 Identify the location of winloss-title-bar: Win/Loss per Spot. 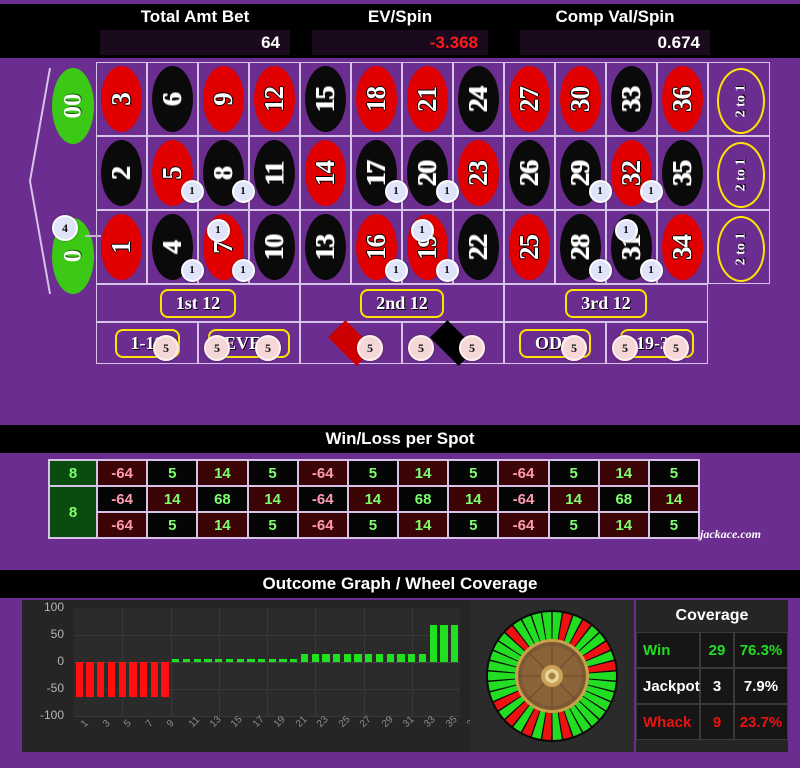
(400, 439).